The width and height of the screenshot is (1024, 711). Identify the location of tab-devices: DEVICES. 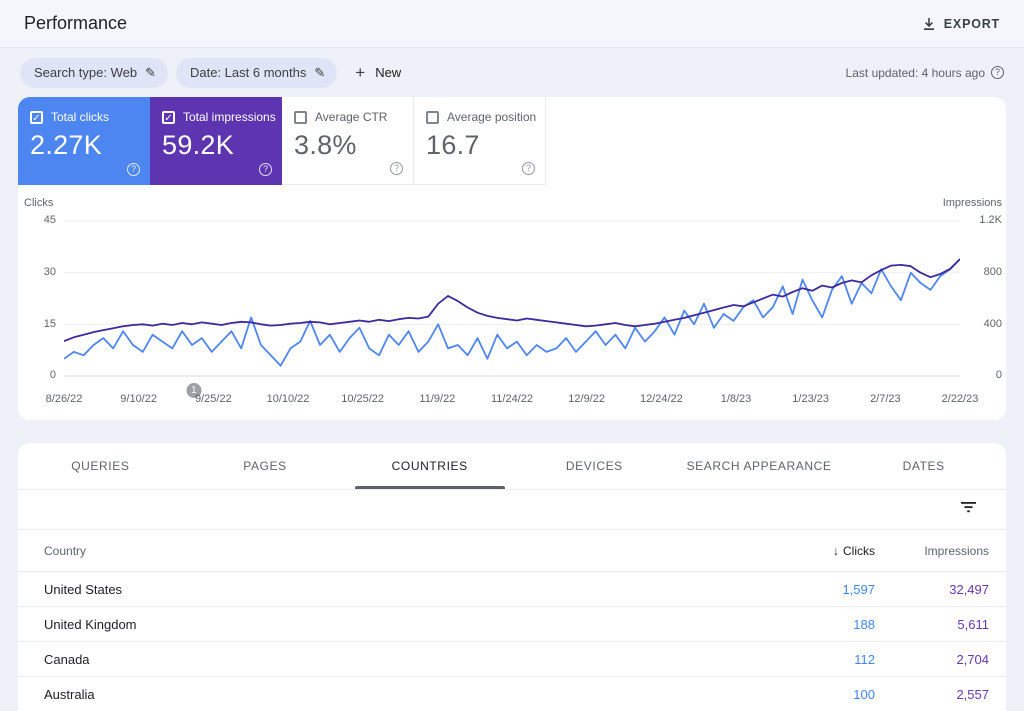
(594, 466).